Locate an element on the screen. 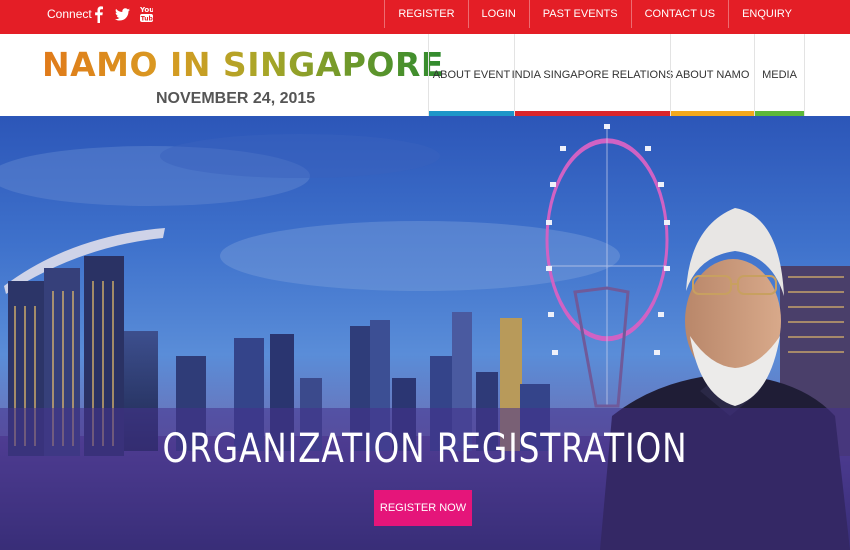 The height and width of the screenshot is (550, 850). top-nav-enquiry: ENQUIRY is located at coordinates (766, 14).